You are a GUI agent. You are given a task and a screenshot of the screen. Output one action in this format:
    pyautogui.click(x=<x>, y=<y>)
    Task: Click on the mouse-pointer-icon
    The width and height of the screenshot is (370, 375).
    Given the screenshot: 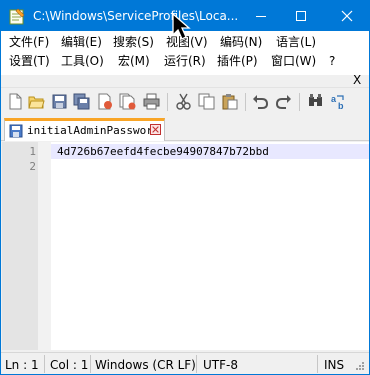 What is the action you would take?
    pyautogui.click(x=181, y=26)
    